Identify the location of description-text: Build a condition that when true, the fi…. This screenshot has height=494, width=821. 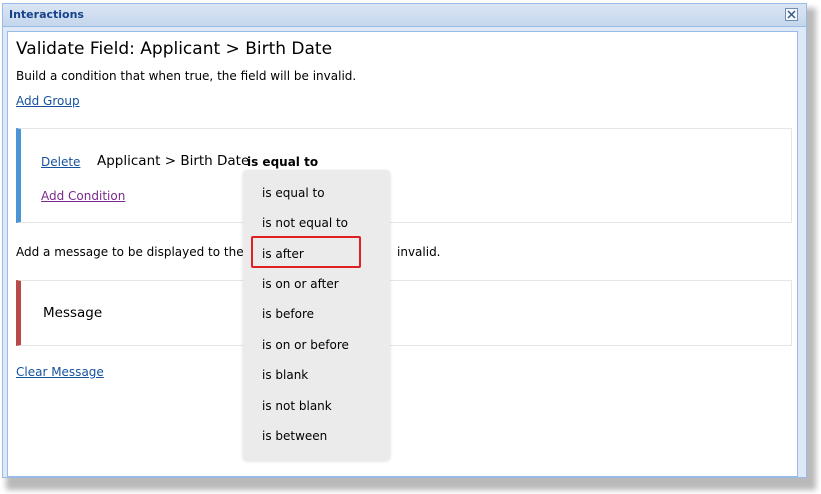
(186, 76).